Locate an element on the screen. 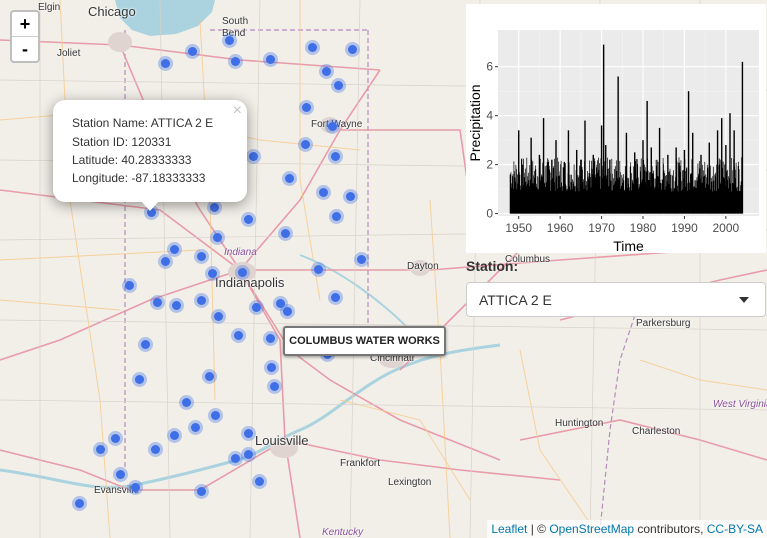 This screenshot has width=767, height=538. station-select-label: Station: is located at coordinates (492, 266).